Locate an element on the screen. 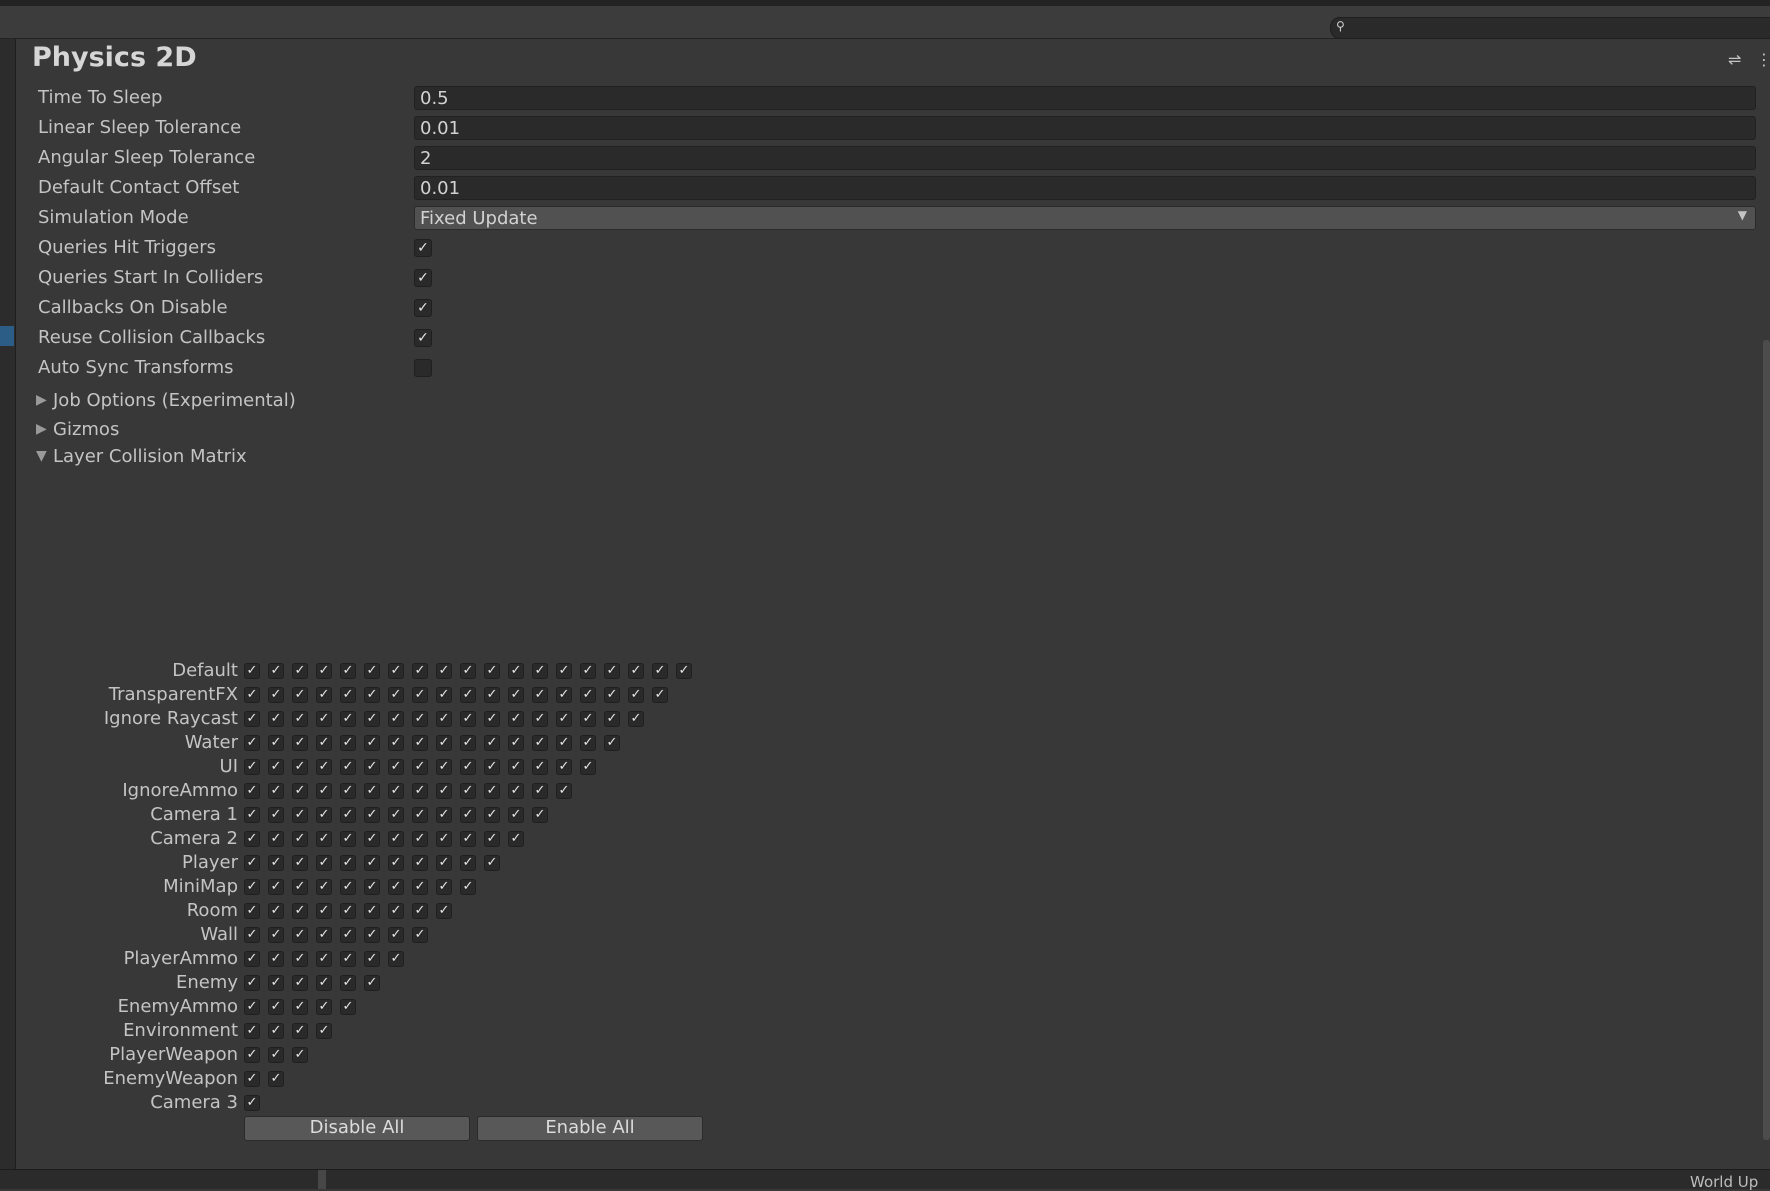 The image size is (1770, 1191). arrow-right-icon: ▶ is located at coordinates (41, 429).